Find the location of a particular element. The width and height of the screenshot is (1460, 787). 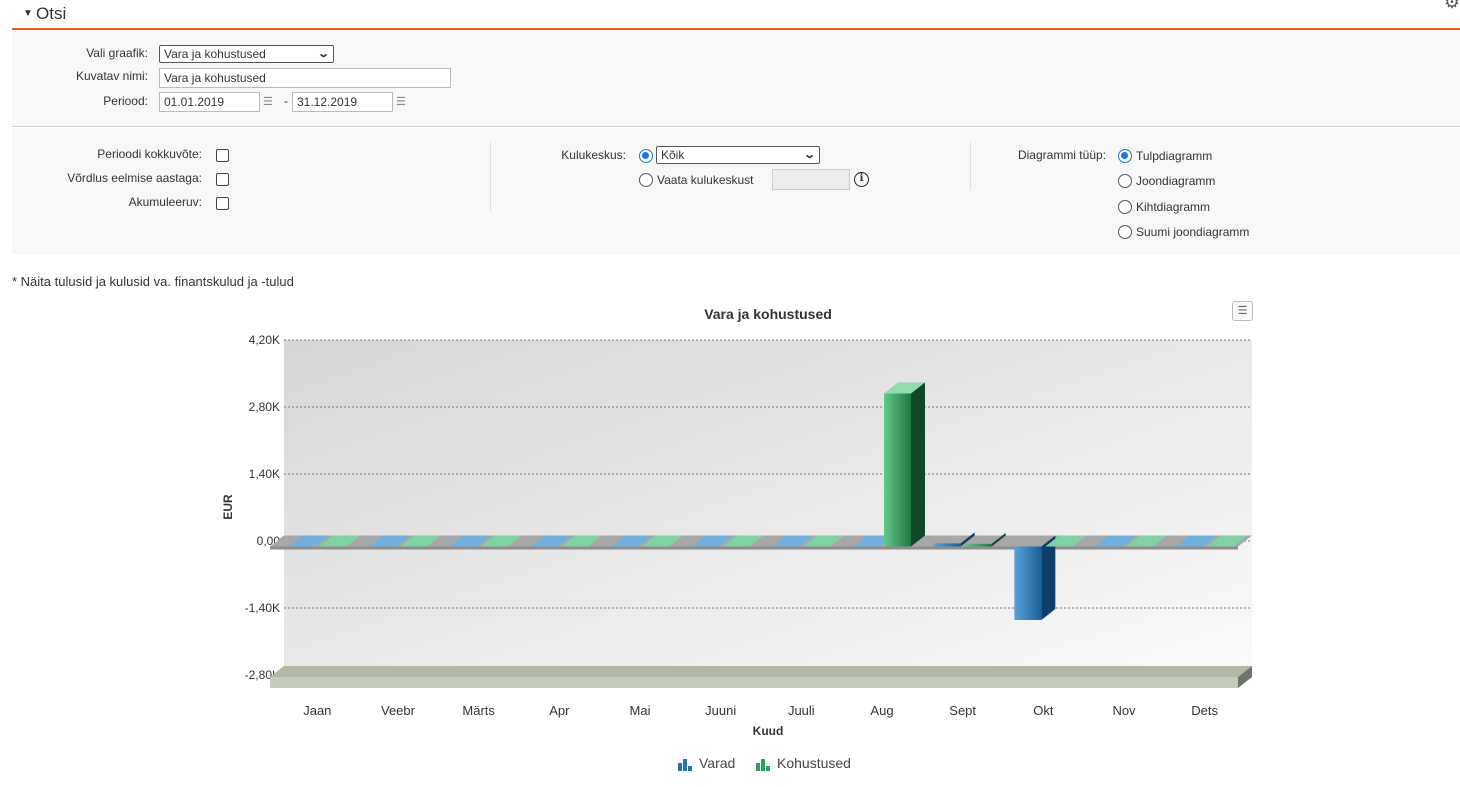

chart-type-label: Diagrammi tüüp: is located at coordinates (1061, 155).